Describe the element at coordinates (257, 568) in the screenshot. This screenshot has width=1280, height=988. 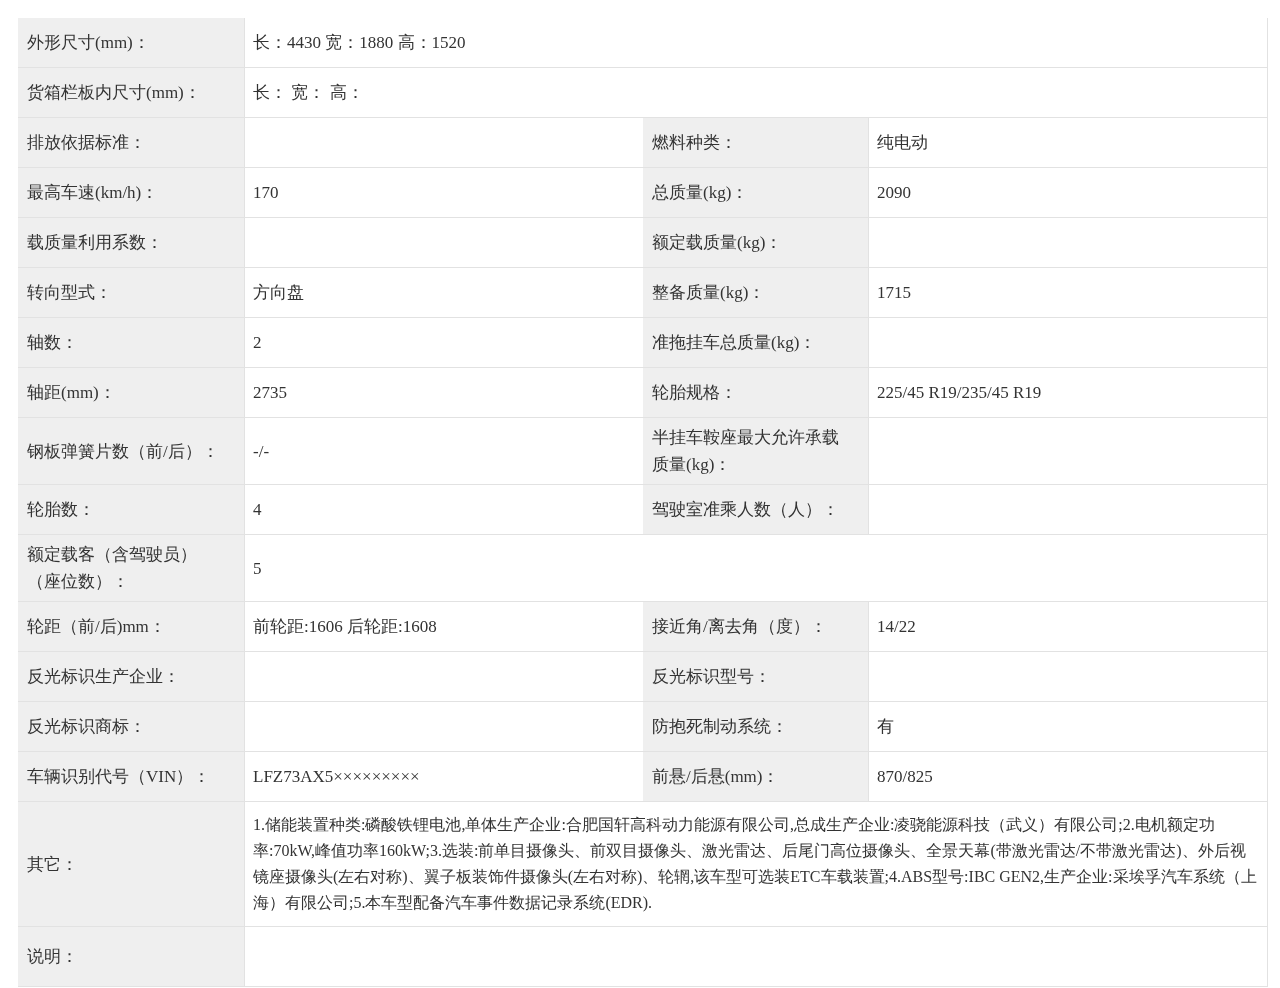
I see `field-value: 5` at that location.